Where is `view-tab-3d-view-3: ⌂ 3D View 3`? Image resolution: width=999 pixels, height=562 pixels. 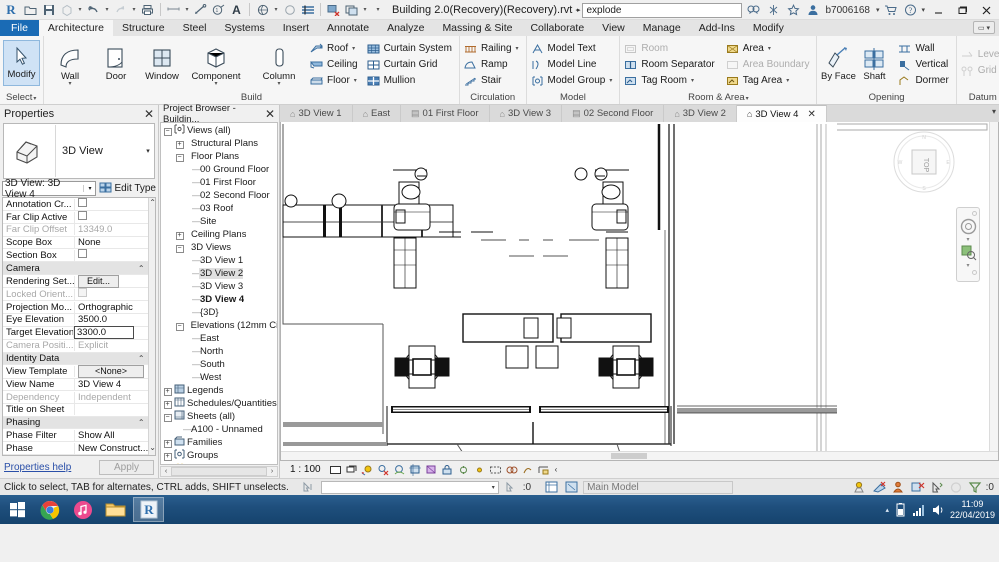 view-tab-3d-view-3: ⌂ 3D View 3 is located at coordinates (526, 113).